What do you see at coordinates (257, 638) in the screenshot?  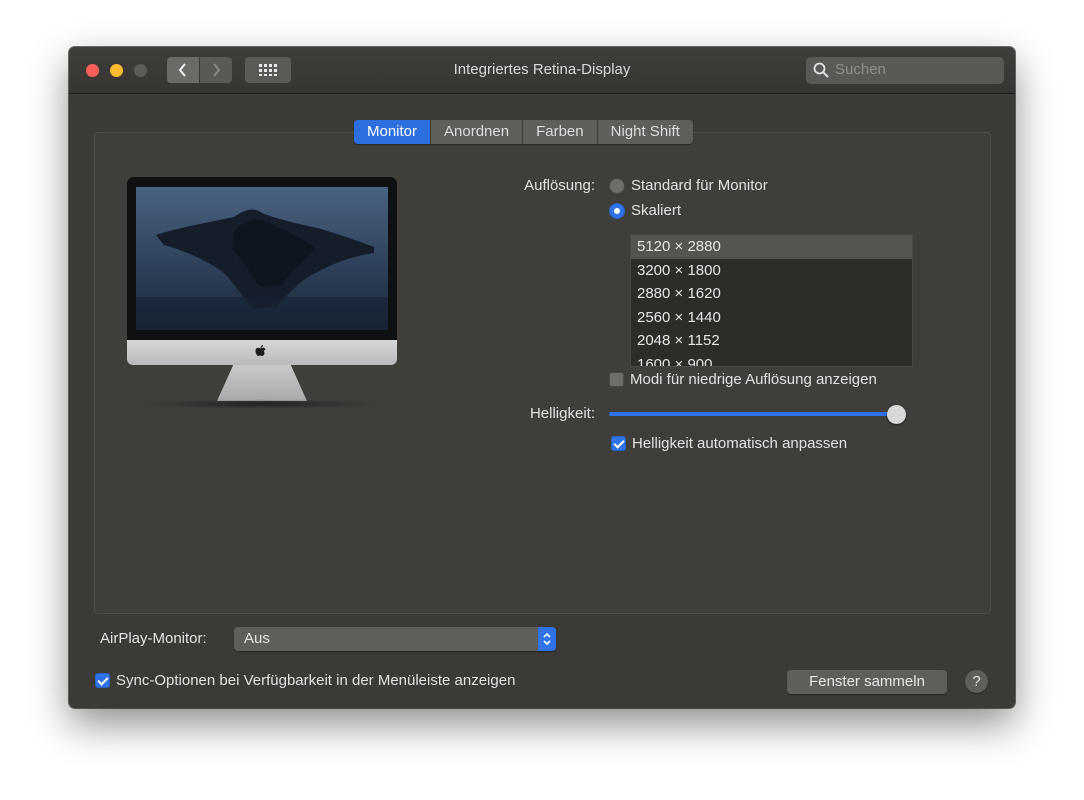 I see `airplay-value: Aus` at bounding box center [257, 638].